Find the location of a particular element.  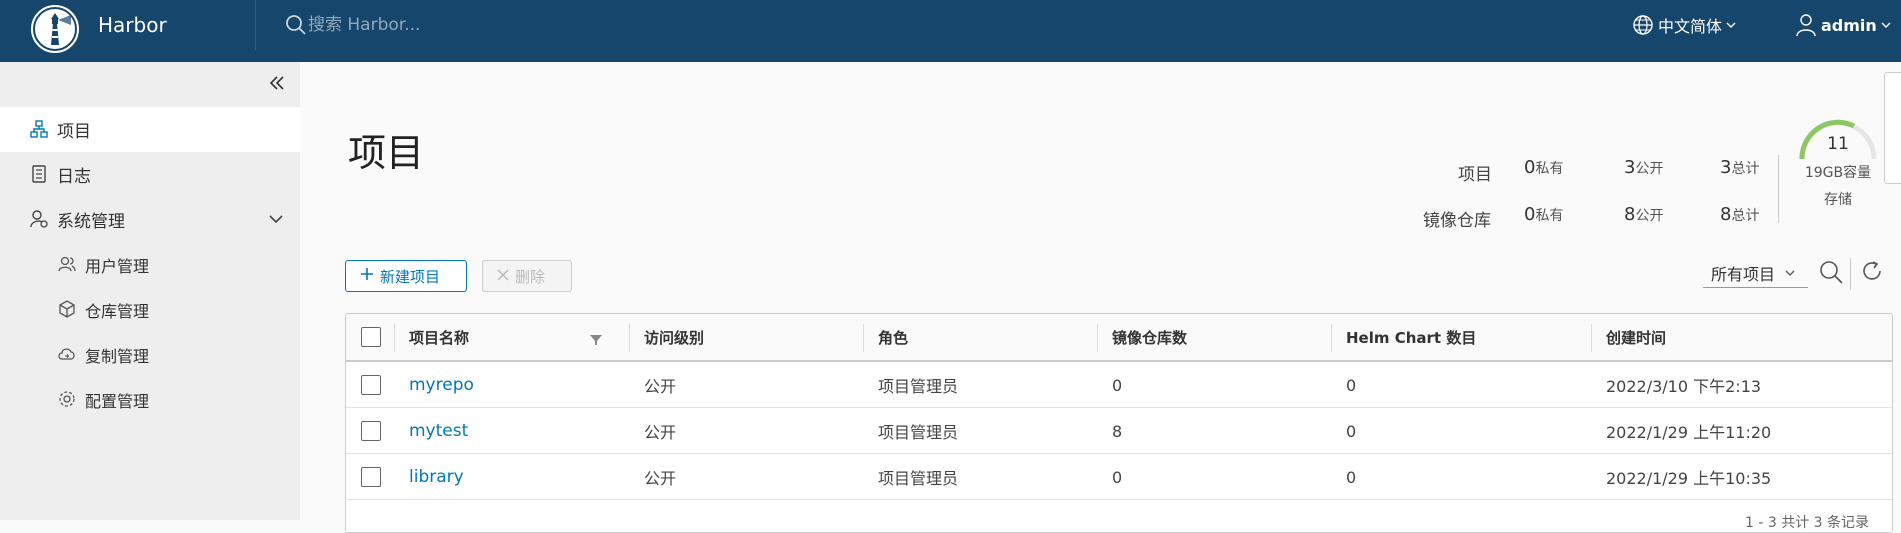

project-name-link: mytest is located at coordinates (438, 431).